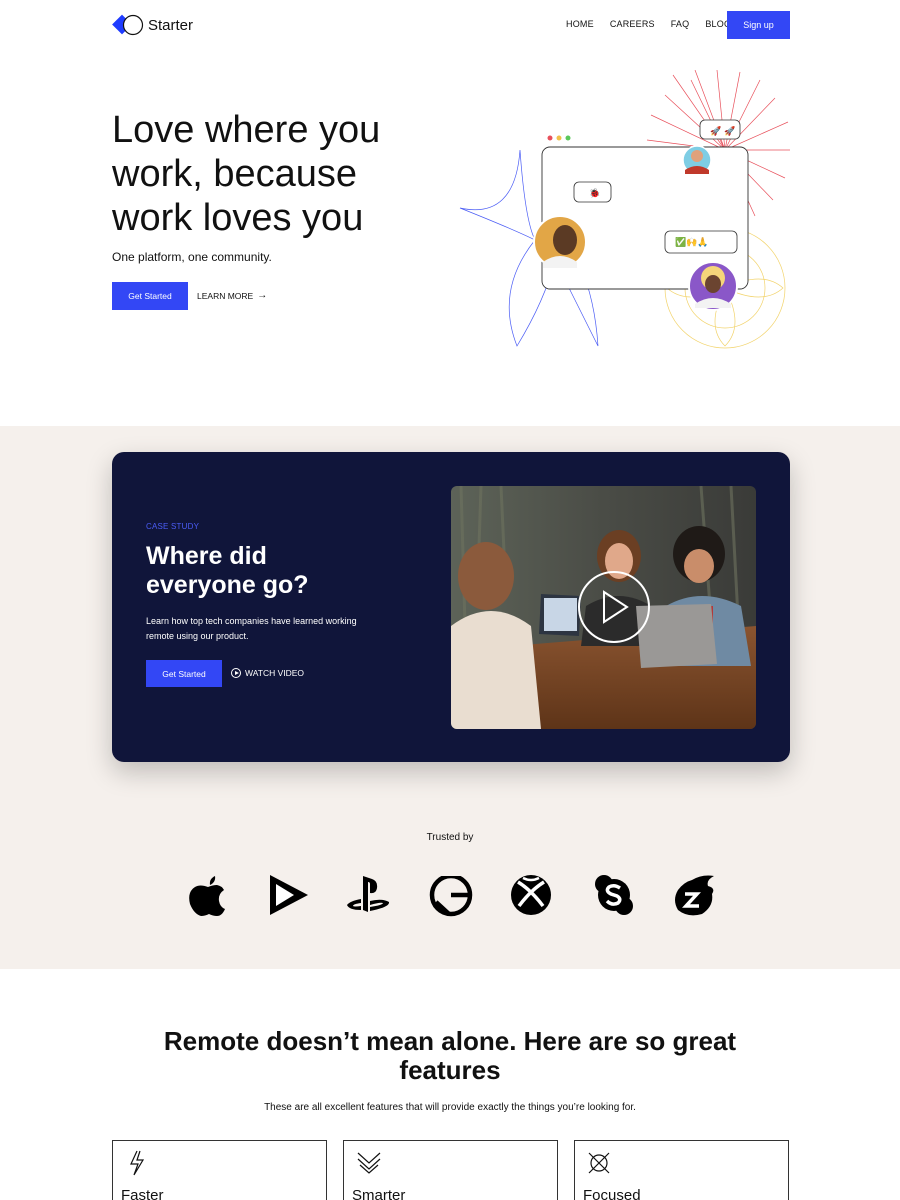 Image resolution: width=900 pixels, height=1200 pixels. Describe the element at coordinates (368, 894) in the screenshot. I see `playstation-icon` at that location.